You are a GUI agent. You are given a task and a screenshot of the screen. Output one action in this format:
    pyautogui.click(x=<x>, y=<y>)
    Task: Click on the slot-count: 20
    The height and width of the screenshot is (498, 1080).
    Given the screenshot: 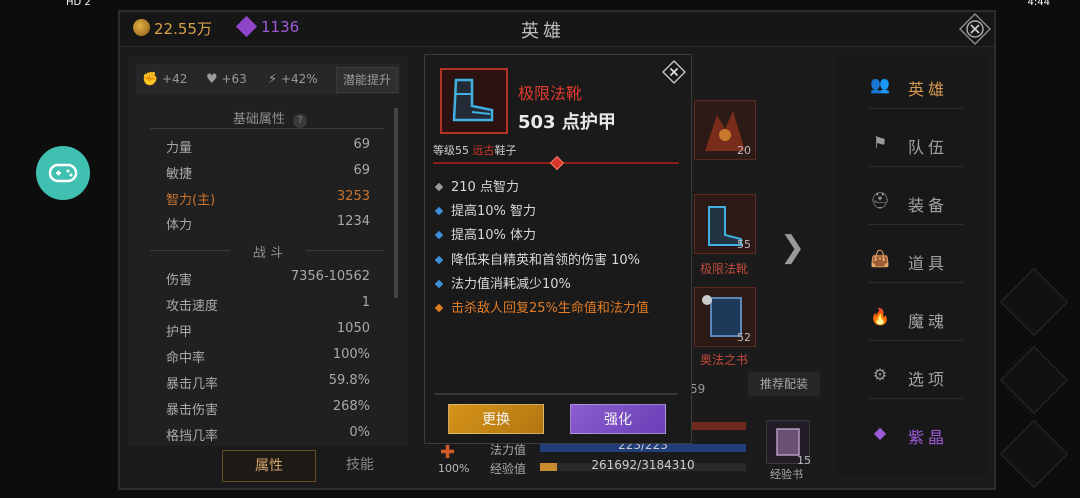 What is the action you would take?
    pyautogui.click(x=744, y=150)
    